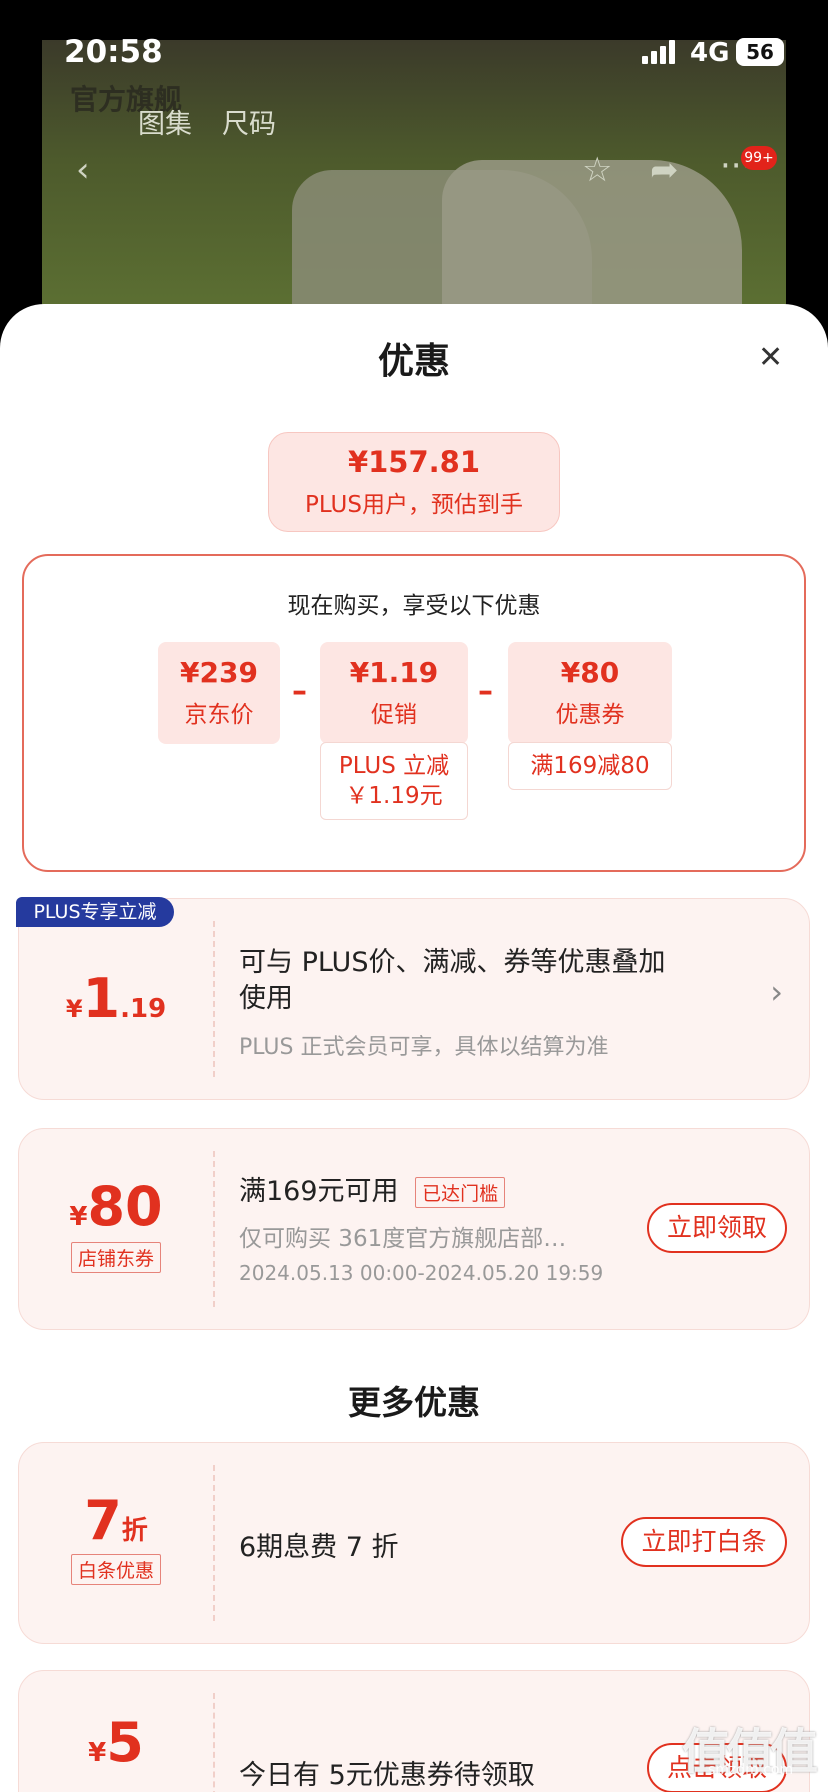 This screenshot has width=828, height=1792. What do you see at coordinates (113, 52) in the screenshot?
I see `status-time: 20:58` at bounding box center [113, 52].